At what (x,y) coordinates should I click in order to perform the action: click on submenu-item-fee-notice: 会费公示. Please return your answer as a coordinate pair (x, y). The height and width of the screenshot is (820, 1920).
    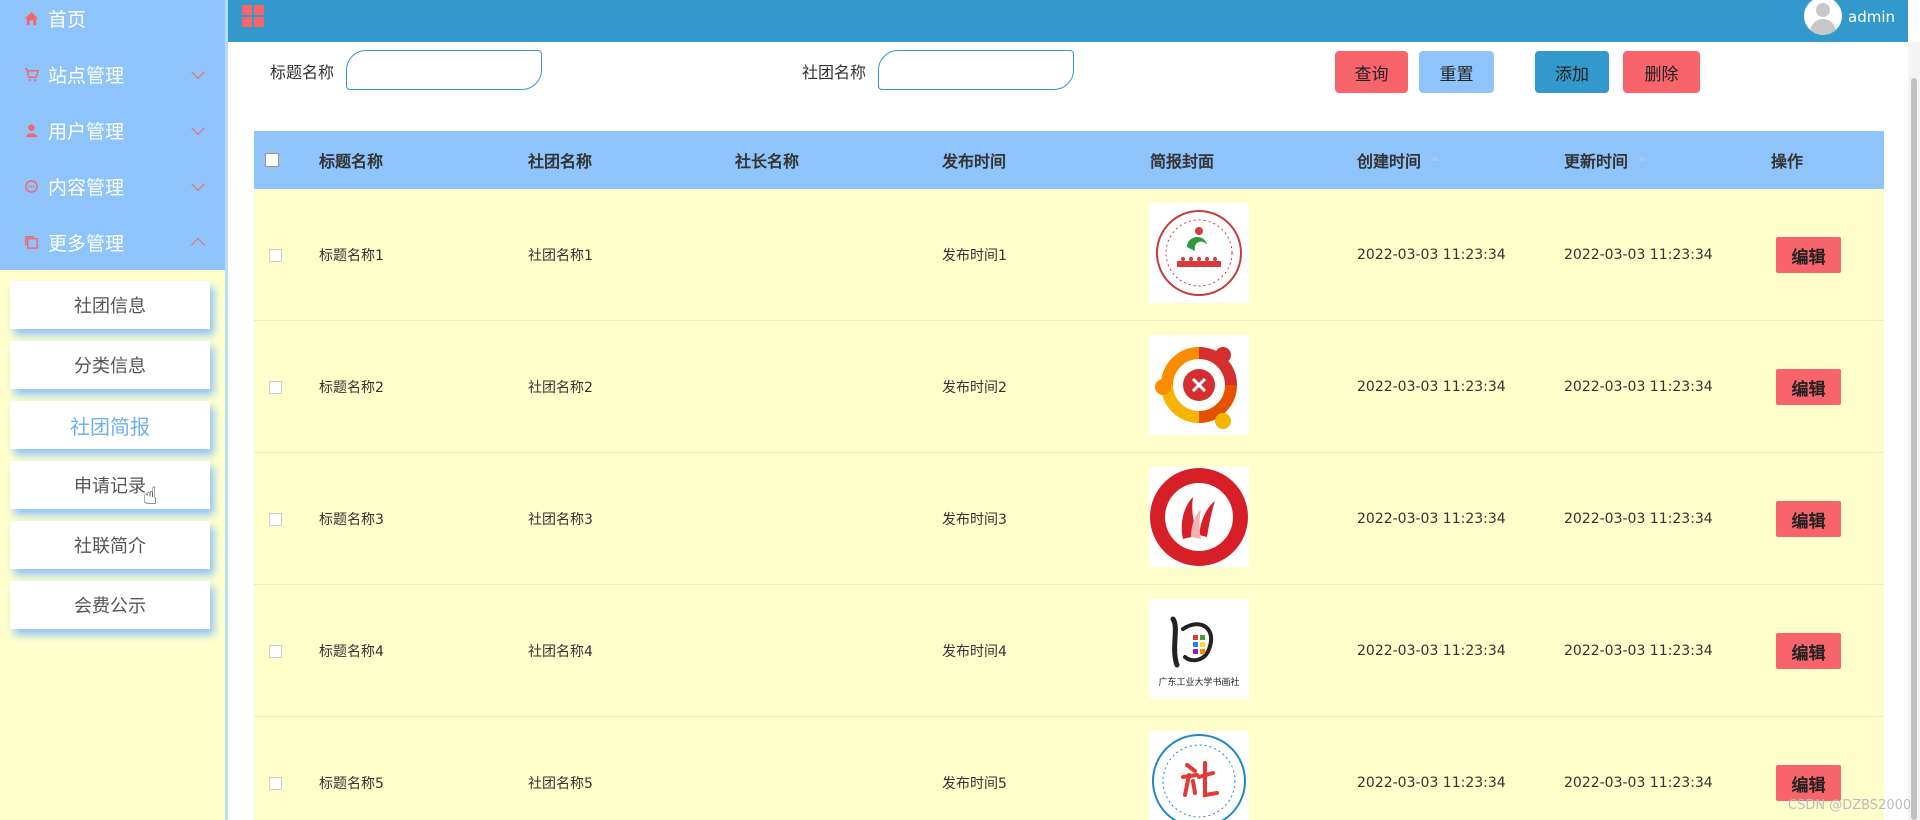
    Looking at the image, I should click on (110, 605).